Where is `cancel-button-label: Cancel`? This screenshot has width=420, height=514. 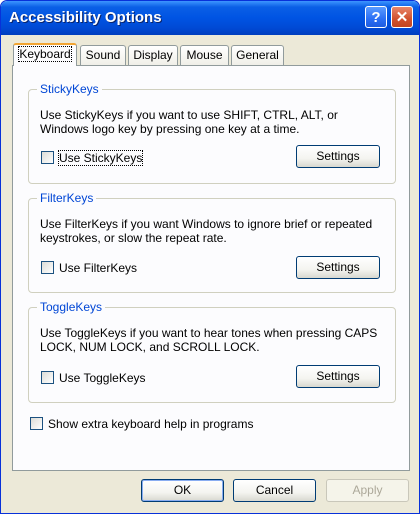 cancel-button-label: Cancel is located at coordinates (274, 490).